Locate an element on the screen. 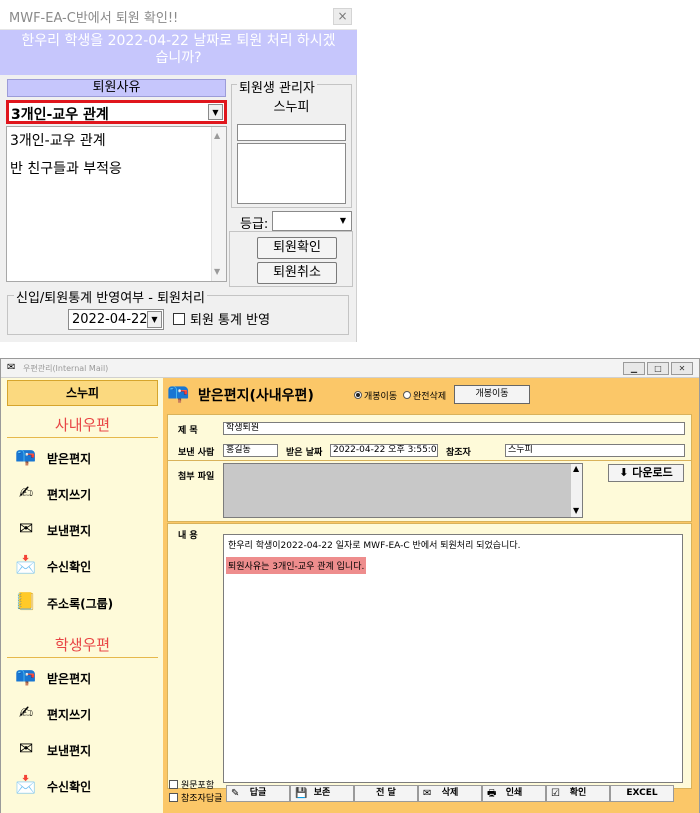  reply-button: ✎ 답글 is located at coordinates (258, 793).